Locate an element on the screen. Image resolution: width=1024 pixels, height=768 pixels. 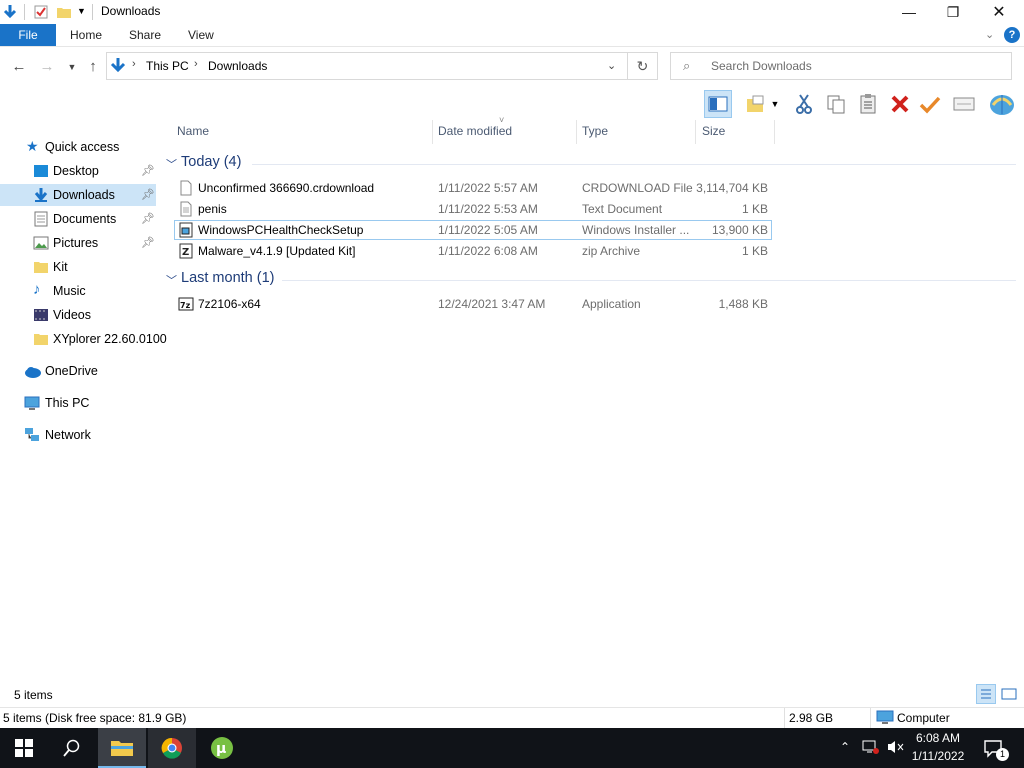
nav-quick-access: ★ Quick access is located at coordinates (78, 147).